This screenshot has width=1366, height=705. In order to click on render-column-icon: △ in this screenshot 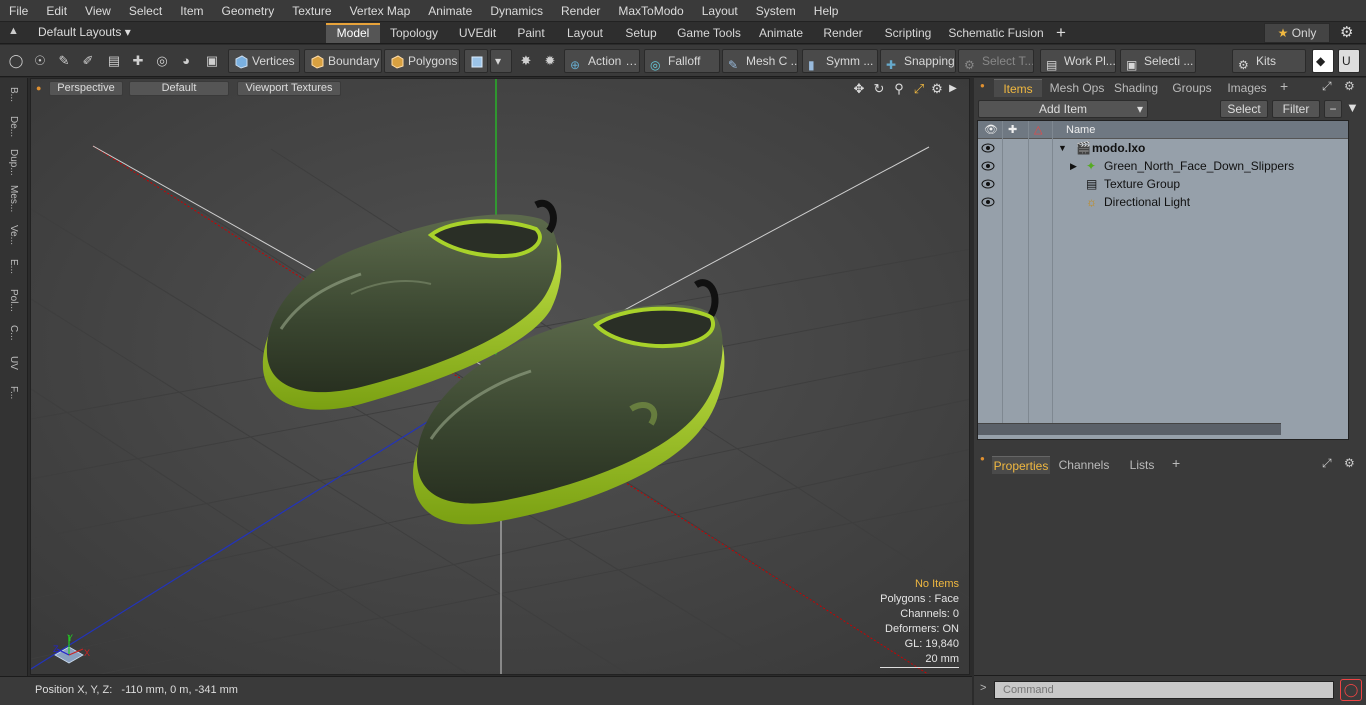, I will do `click(1038, 130)`.